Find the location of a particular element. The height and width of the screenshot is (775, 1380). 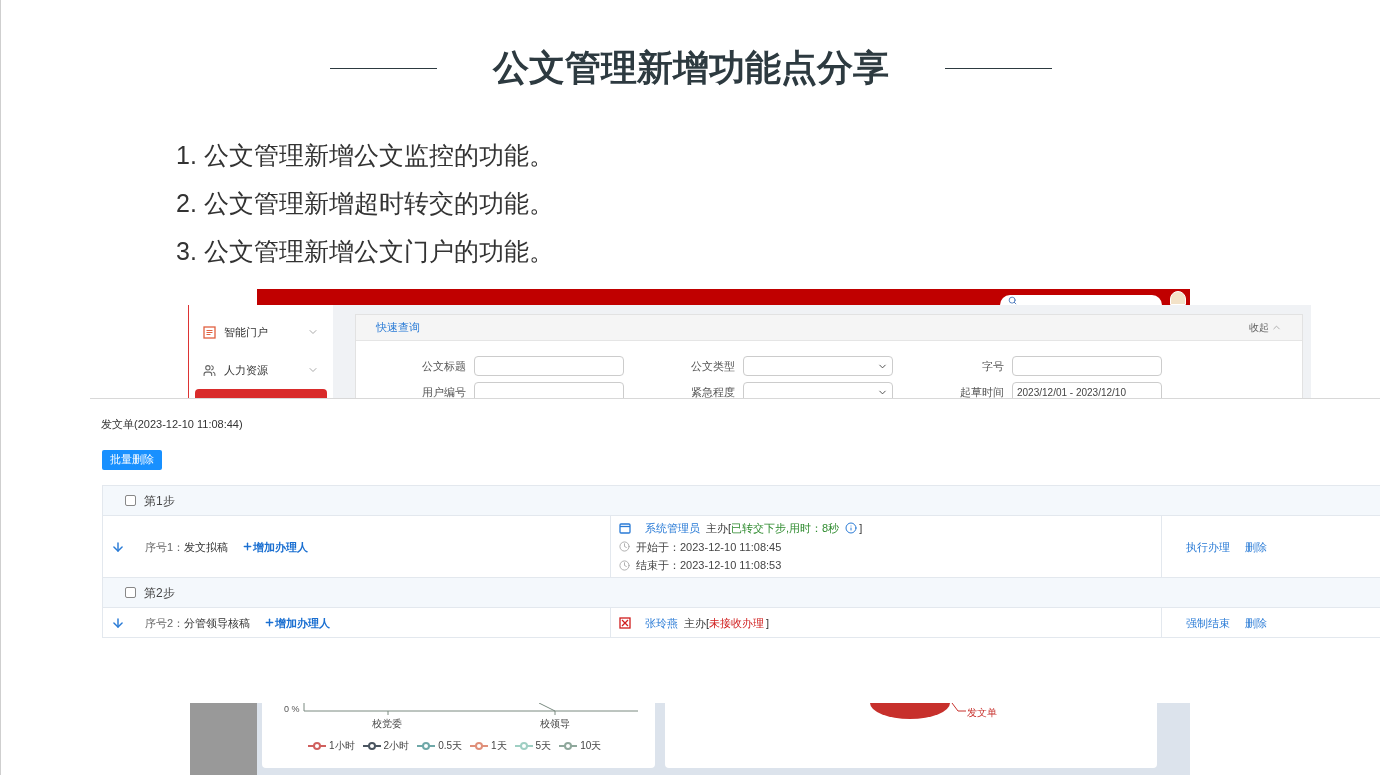

bullet-point: 1. 公文管理新增公文监控的功能。 is located at coordinates (365, 155).